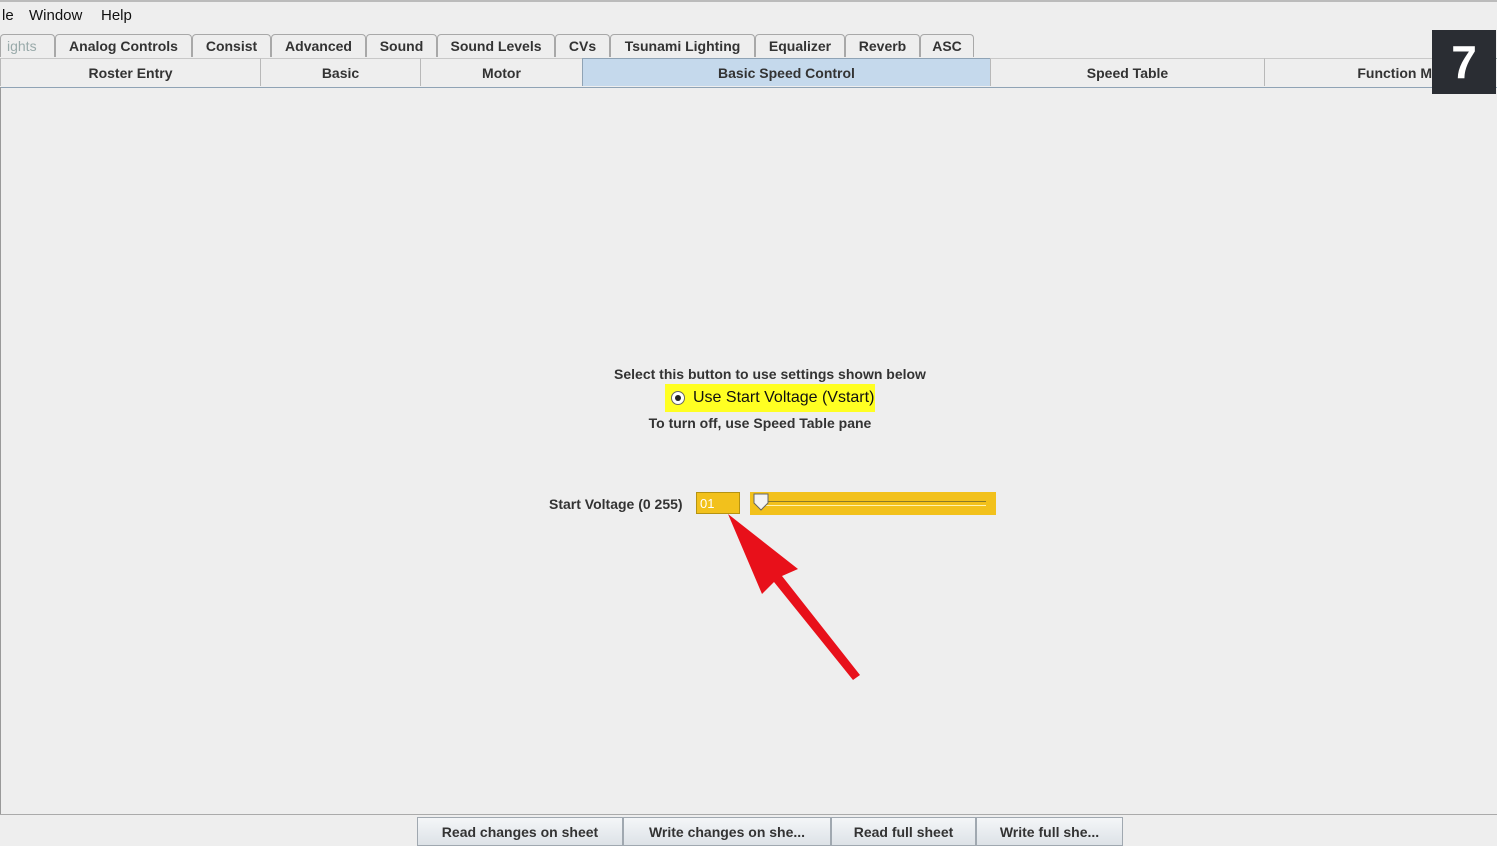 The height and width of the screenshot is (846, 1497). Describe the element at coordinates (8, 15) in the screenshot. I see `menu-file: le` at that location.